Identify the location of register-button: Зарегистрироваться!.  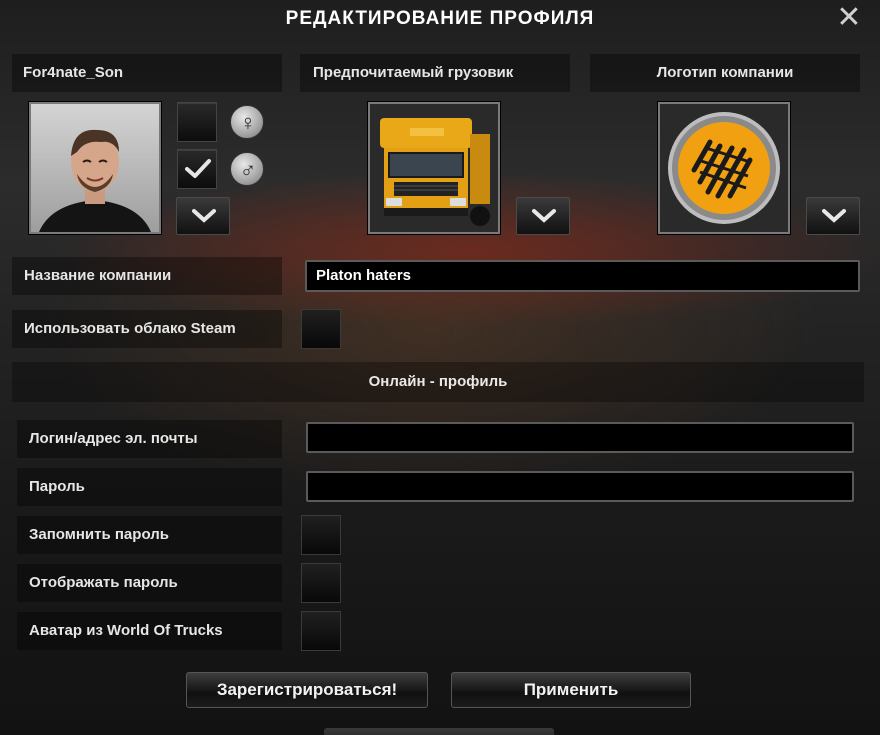
(307, 690).